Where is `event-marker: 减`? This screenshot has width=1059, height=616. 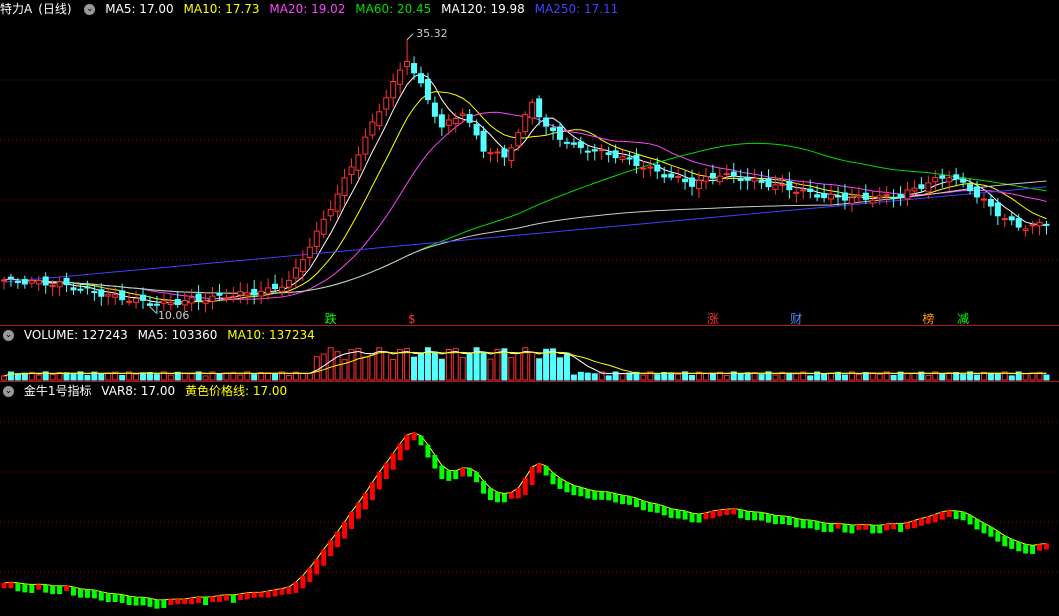 event-marker: 减 is located at coordinates (963, 319).